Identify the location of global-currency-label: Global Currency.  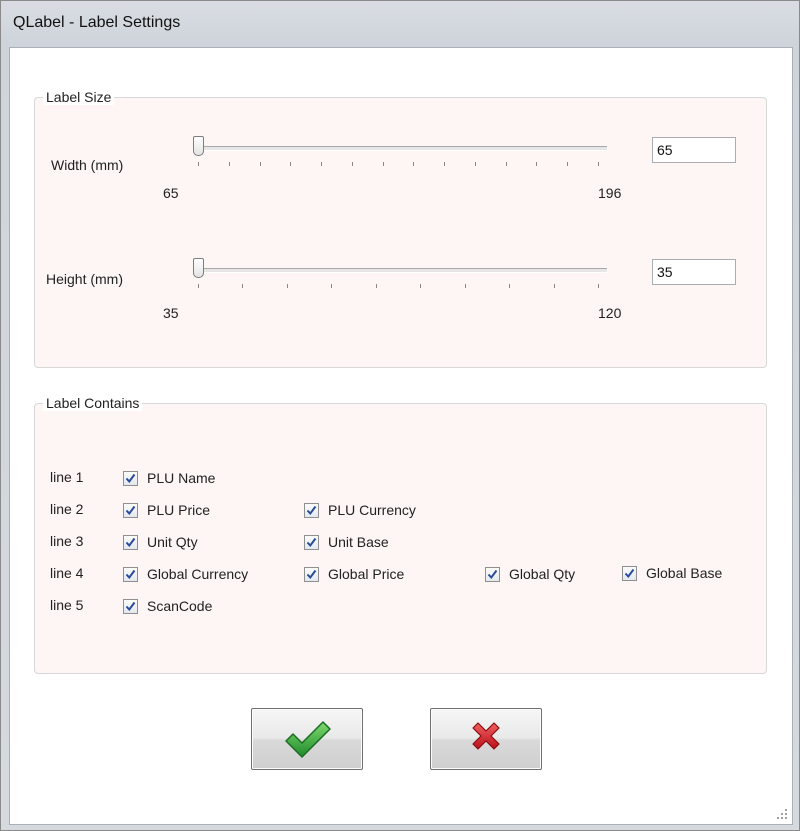
(197, 574).